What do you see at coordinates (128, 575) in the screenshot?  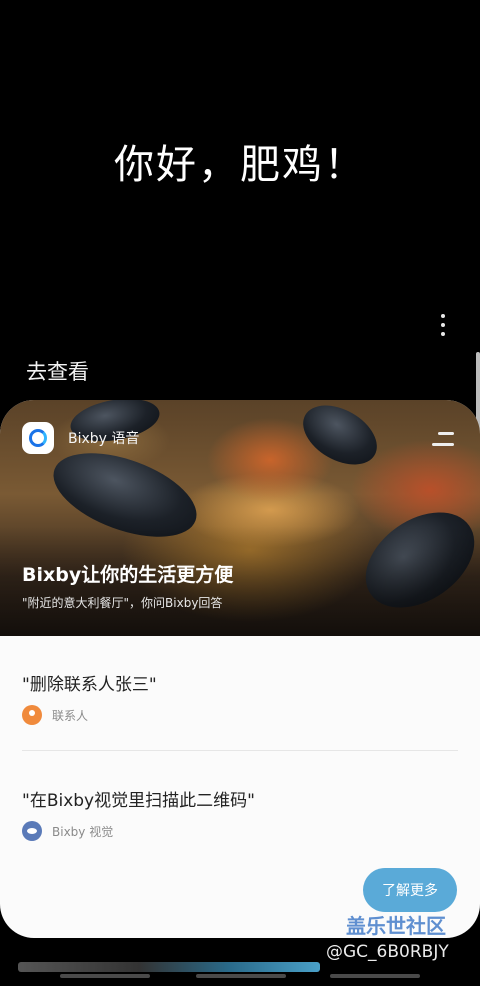 I see `hero-title: Bixby让你的生活更方便` at bounding box center [128, 575].